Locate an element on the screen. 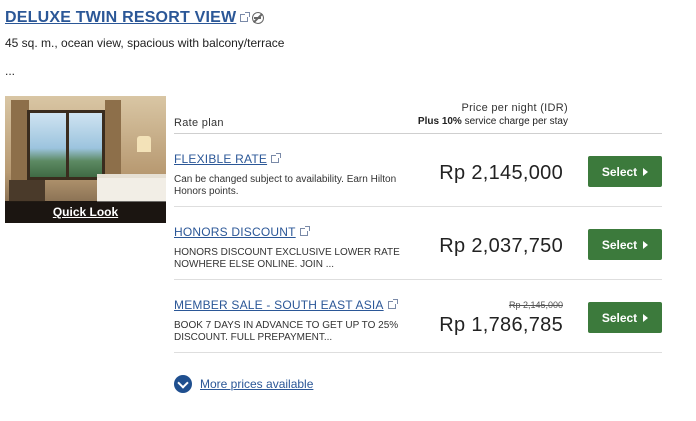 The width and height of the screenshot is (696, 421). photo-lamp is located at coordinates (144, 144).